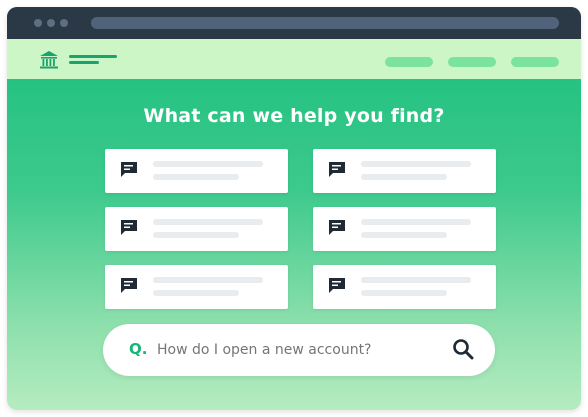  I want to click on page-headline: What can we help you find?, so click(294, 116).